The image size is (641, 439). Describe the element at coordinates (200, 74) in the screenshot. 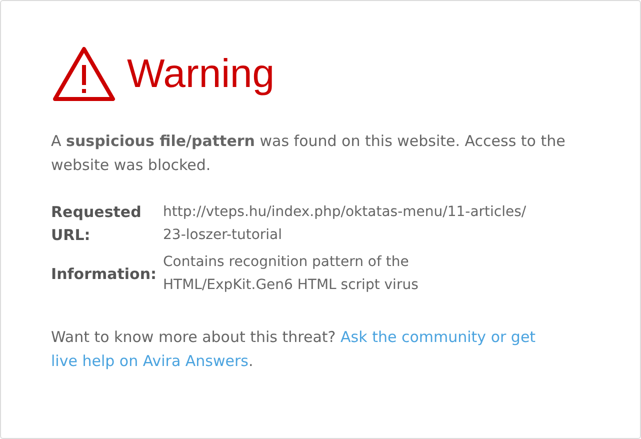

I see `warning-title: Warning` at that location.